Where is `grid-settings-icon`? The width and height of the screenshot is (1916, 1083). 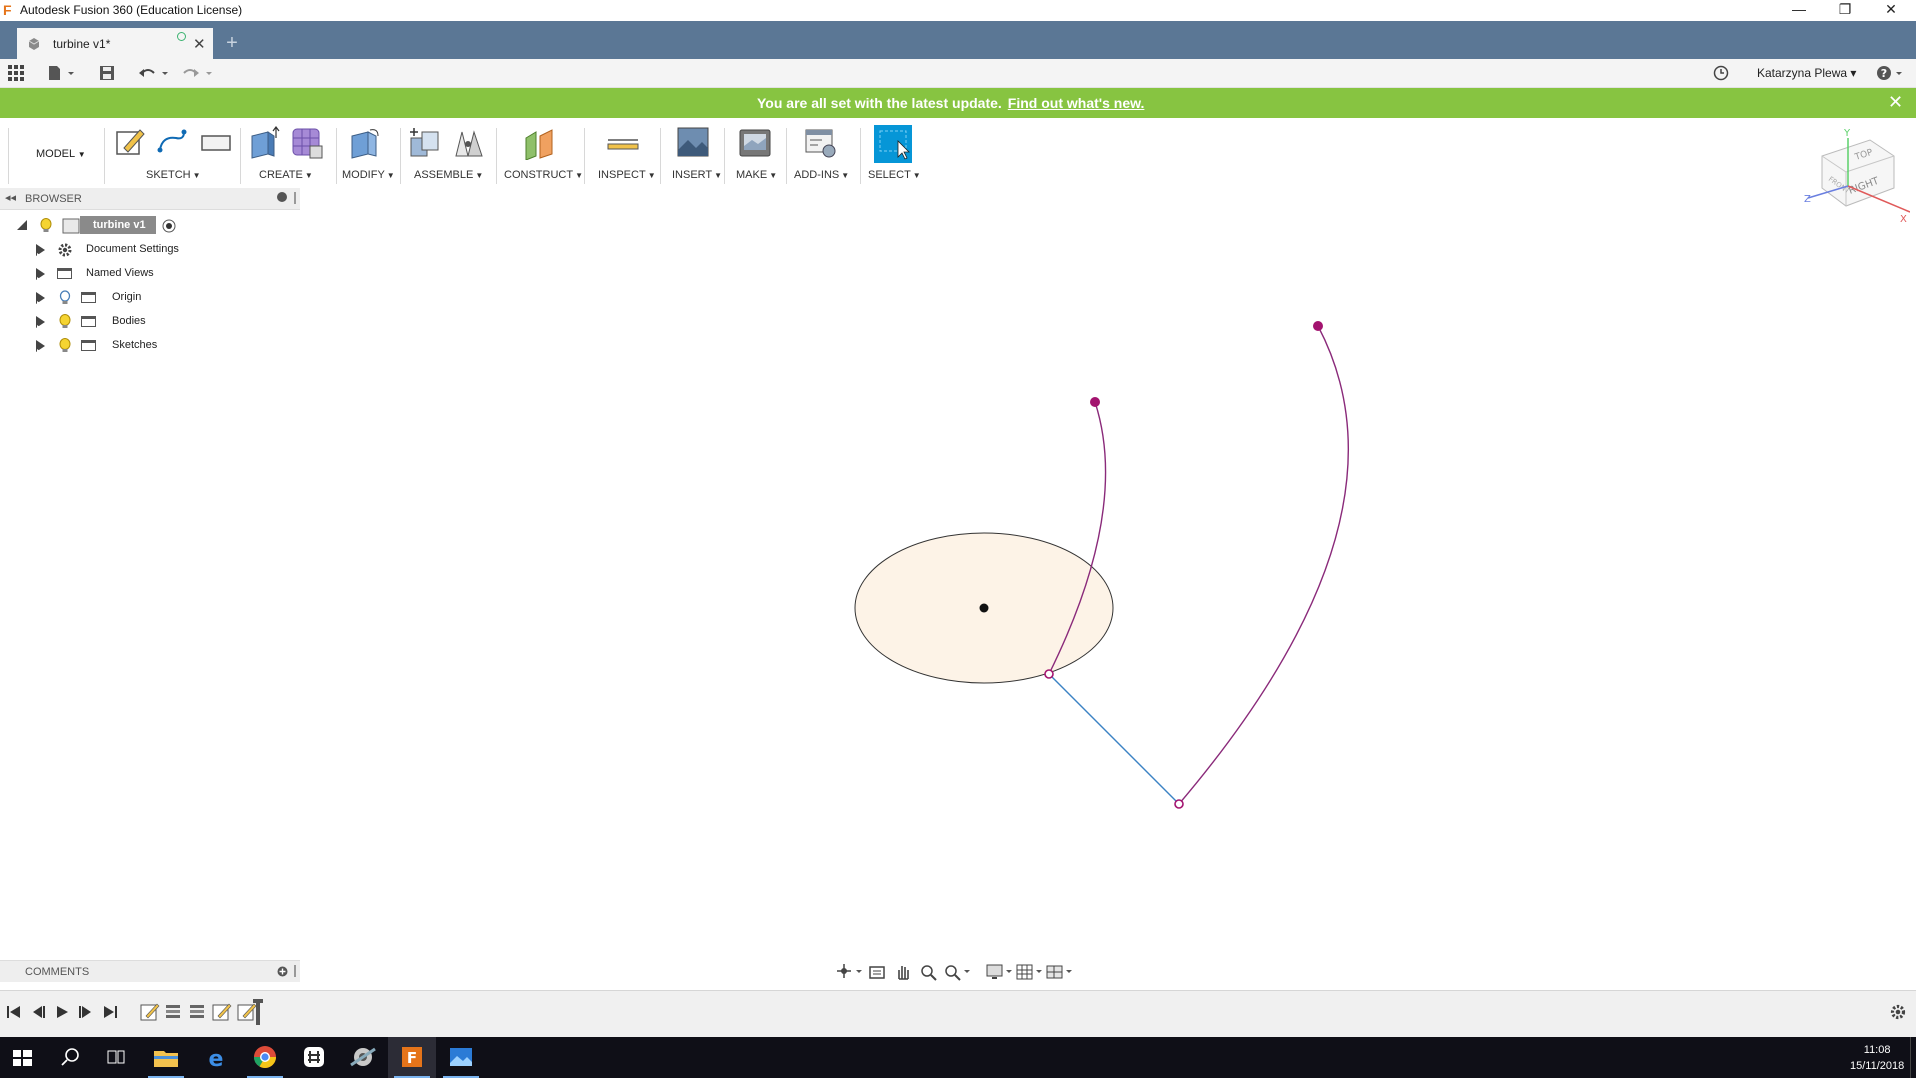
grid-settings-icon is located at coordinates (1030, 972).